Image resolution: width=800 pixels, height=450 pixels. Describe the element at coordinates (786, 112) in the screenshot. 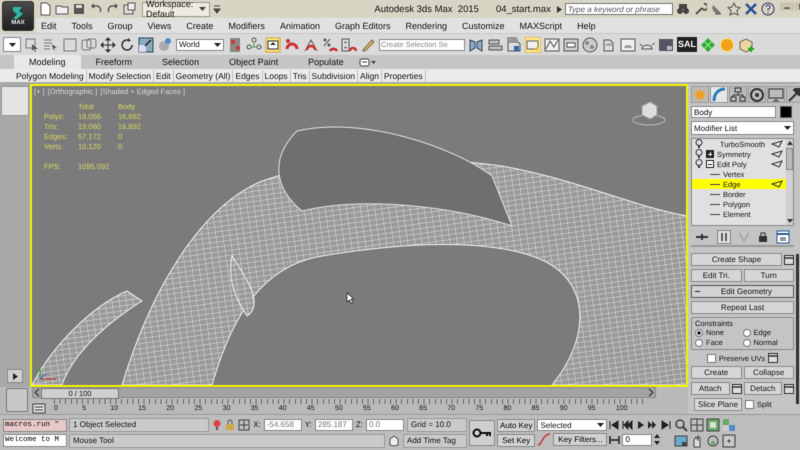

I see `object-color-swatch` at that location.